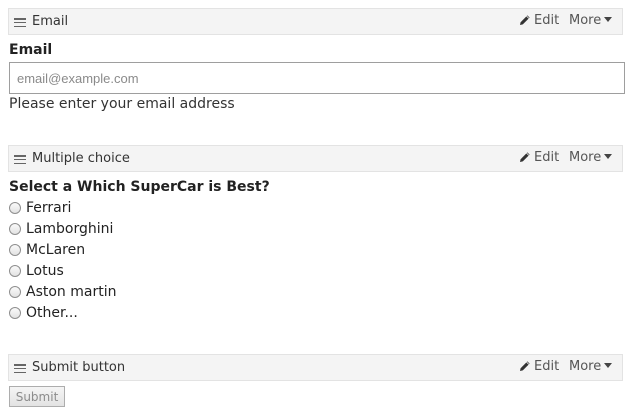 This screenshot has height=414, width=639. Describe the element at coordinates (315, 367) in the screenshot. I see `block-header-submit-button: Submit button Edit More` at that location.